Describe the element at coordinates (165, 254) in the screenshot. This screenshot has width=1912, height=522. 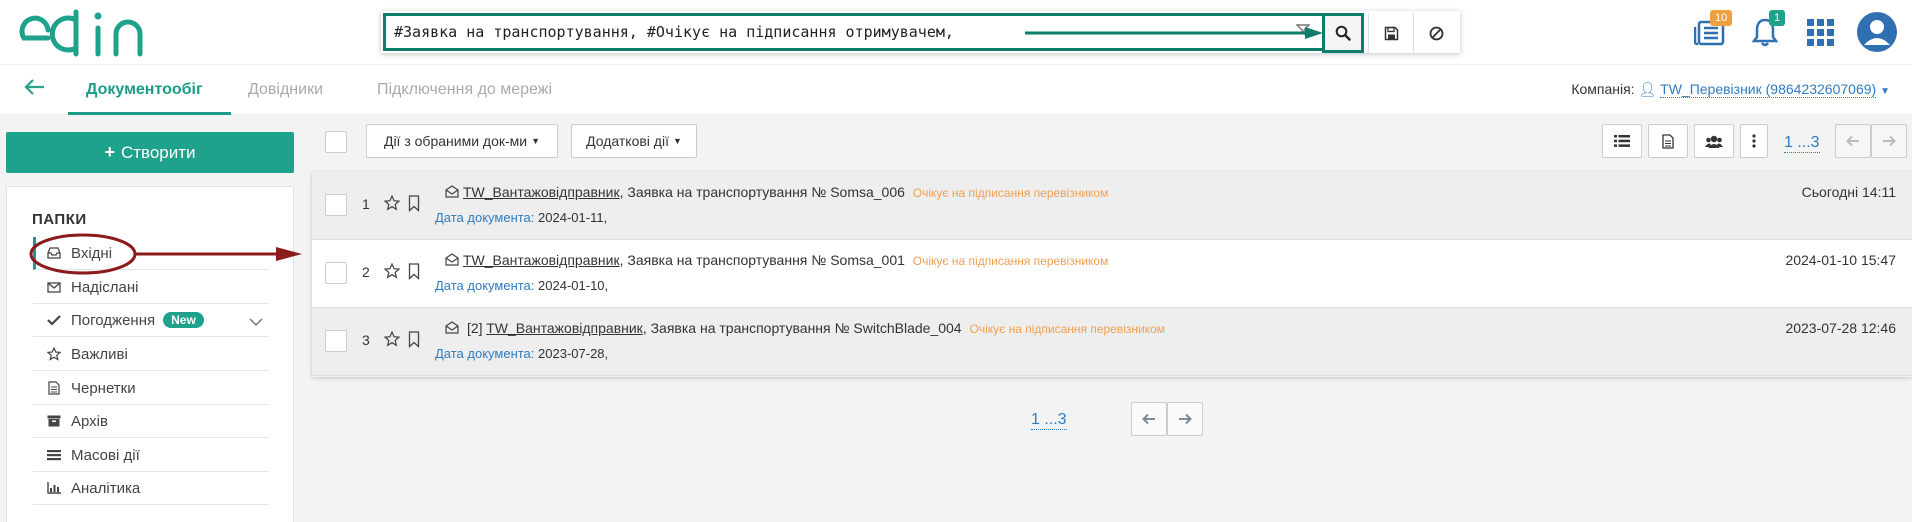
I see `annotation-inbox-highlight` at that location.